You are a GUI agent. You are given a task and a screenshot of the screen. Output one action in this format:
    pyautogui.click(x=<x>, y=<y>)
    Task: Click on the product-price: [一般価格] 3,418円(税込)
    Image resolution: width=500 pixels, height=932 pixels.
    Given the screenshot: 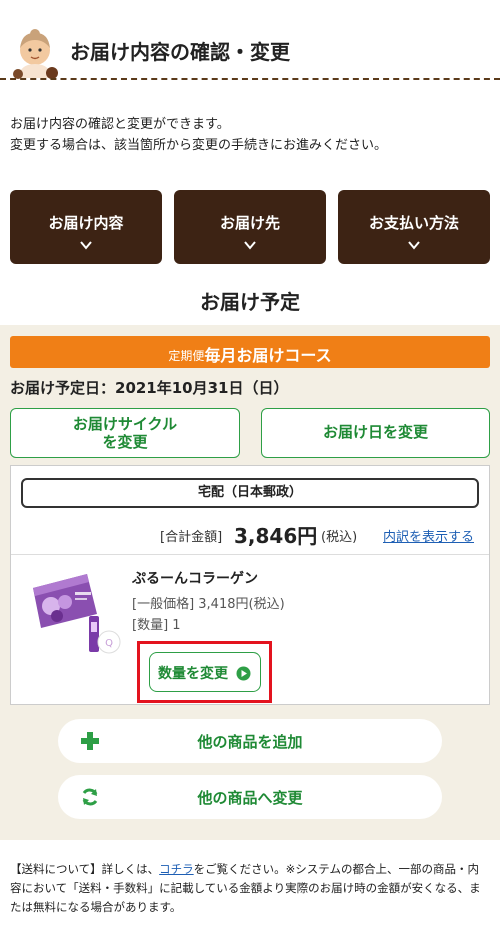 What is the action you would take?
    pyautogui.click(x=208, y=604)
    